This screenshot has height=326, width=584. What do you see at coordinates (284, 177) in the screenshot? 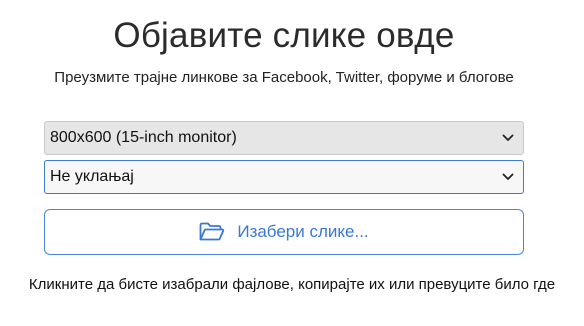
I see `remove-after-select: Не уклањај` at bounding box center [284, 177].